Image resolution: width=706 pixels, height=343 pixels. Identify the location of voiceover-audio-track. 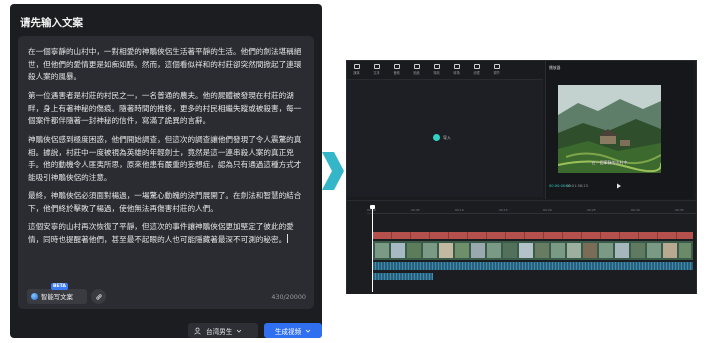
(533, 266).